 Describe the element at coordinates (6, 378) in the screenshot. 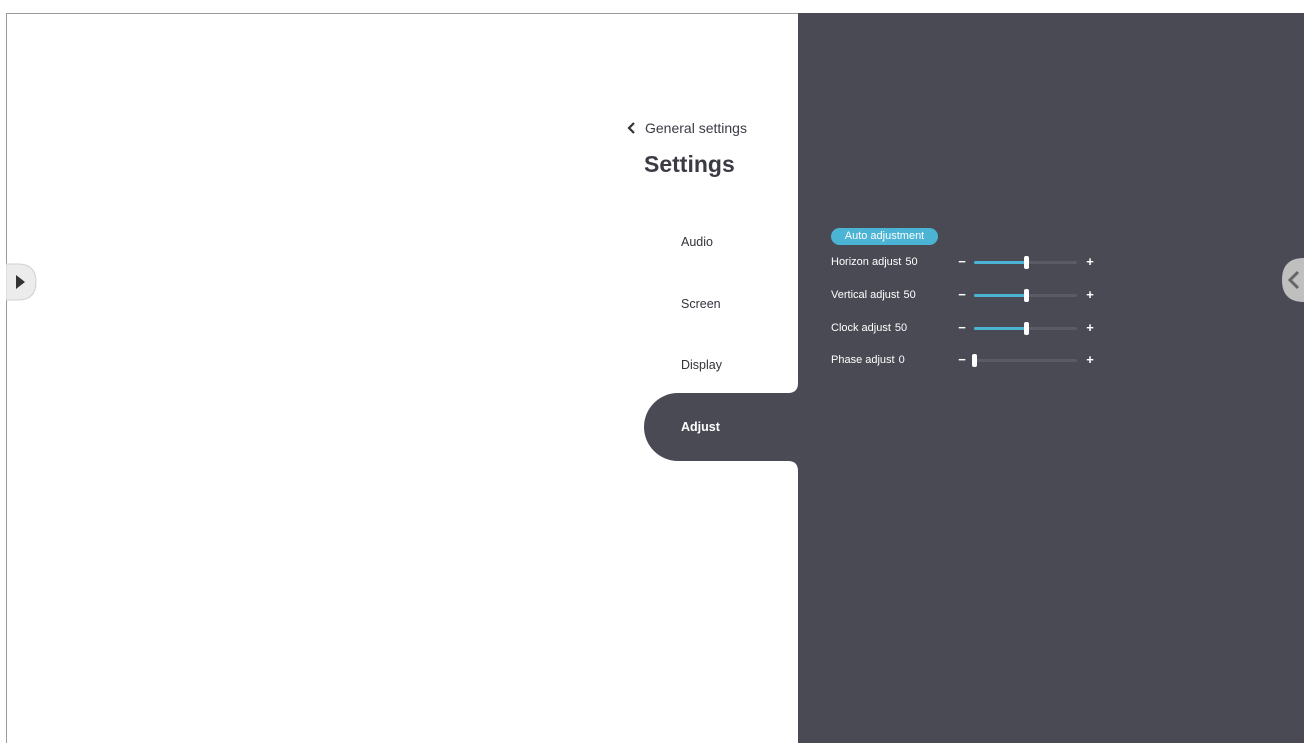

I see `frame-left-border` at that location.